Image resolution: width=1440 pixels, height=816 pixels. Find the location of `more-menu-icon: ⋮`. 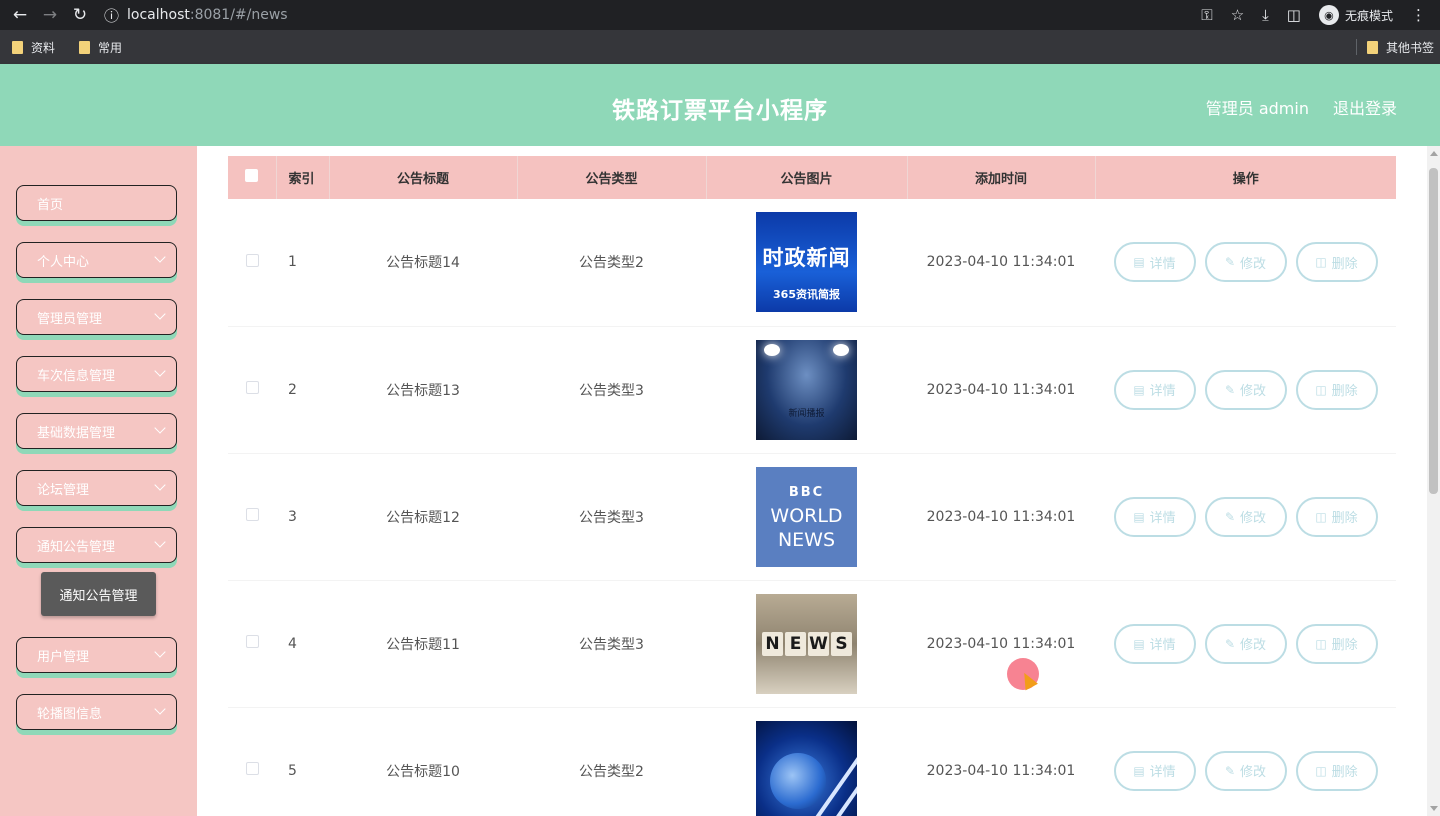

more-menu-icon: ⋮ is located at coordinates (1418, 15).